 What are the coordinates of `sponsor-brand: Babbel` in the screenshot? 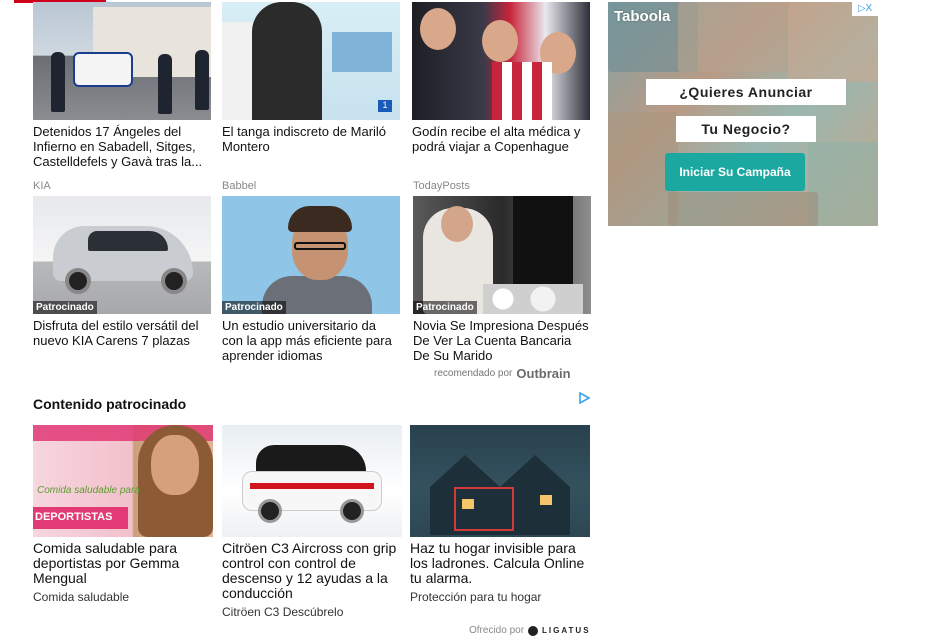 It's located at (239, 186).